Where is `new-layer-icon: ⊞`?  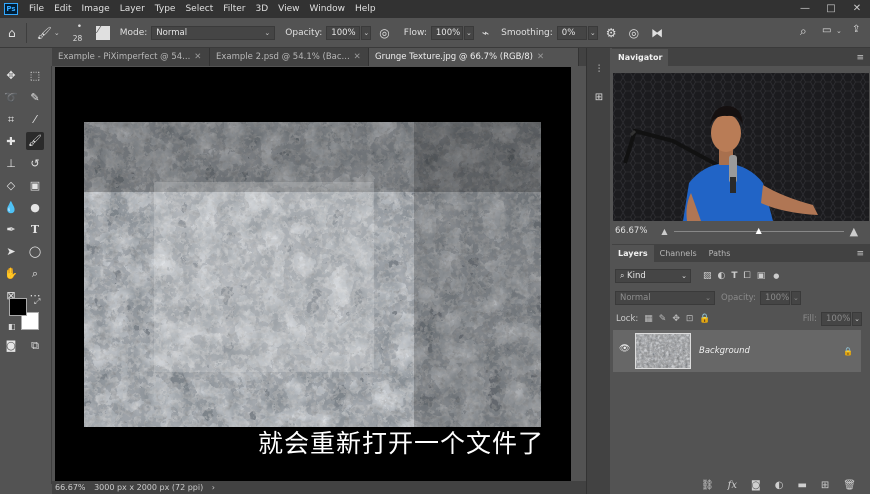
new-layer-icon: ⊞ is located at coordinates (825, 485).